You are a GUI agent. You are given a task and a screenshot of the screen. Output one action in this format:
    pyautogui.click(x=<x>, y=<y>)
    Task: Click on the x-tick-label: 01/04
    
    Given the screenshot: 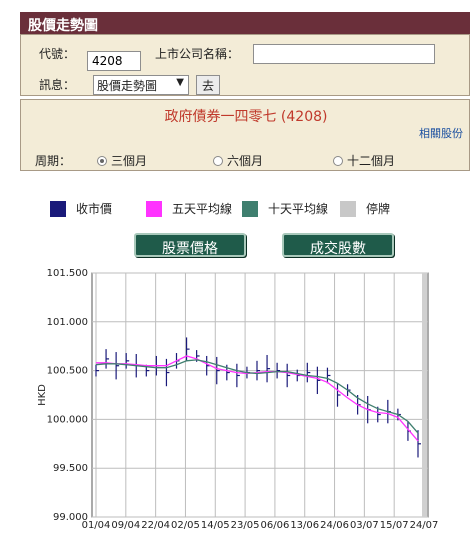 What is the action you would take?
    pyautogui.click(x=96, y=525)
    